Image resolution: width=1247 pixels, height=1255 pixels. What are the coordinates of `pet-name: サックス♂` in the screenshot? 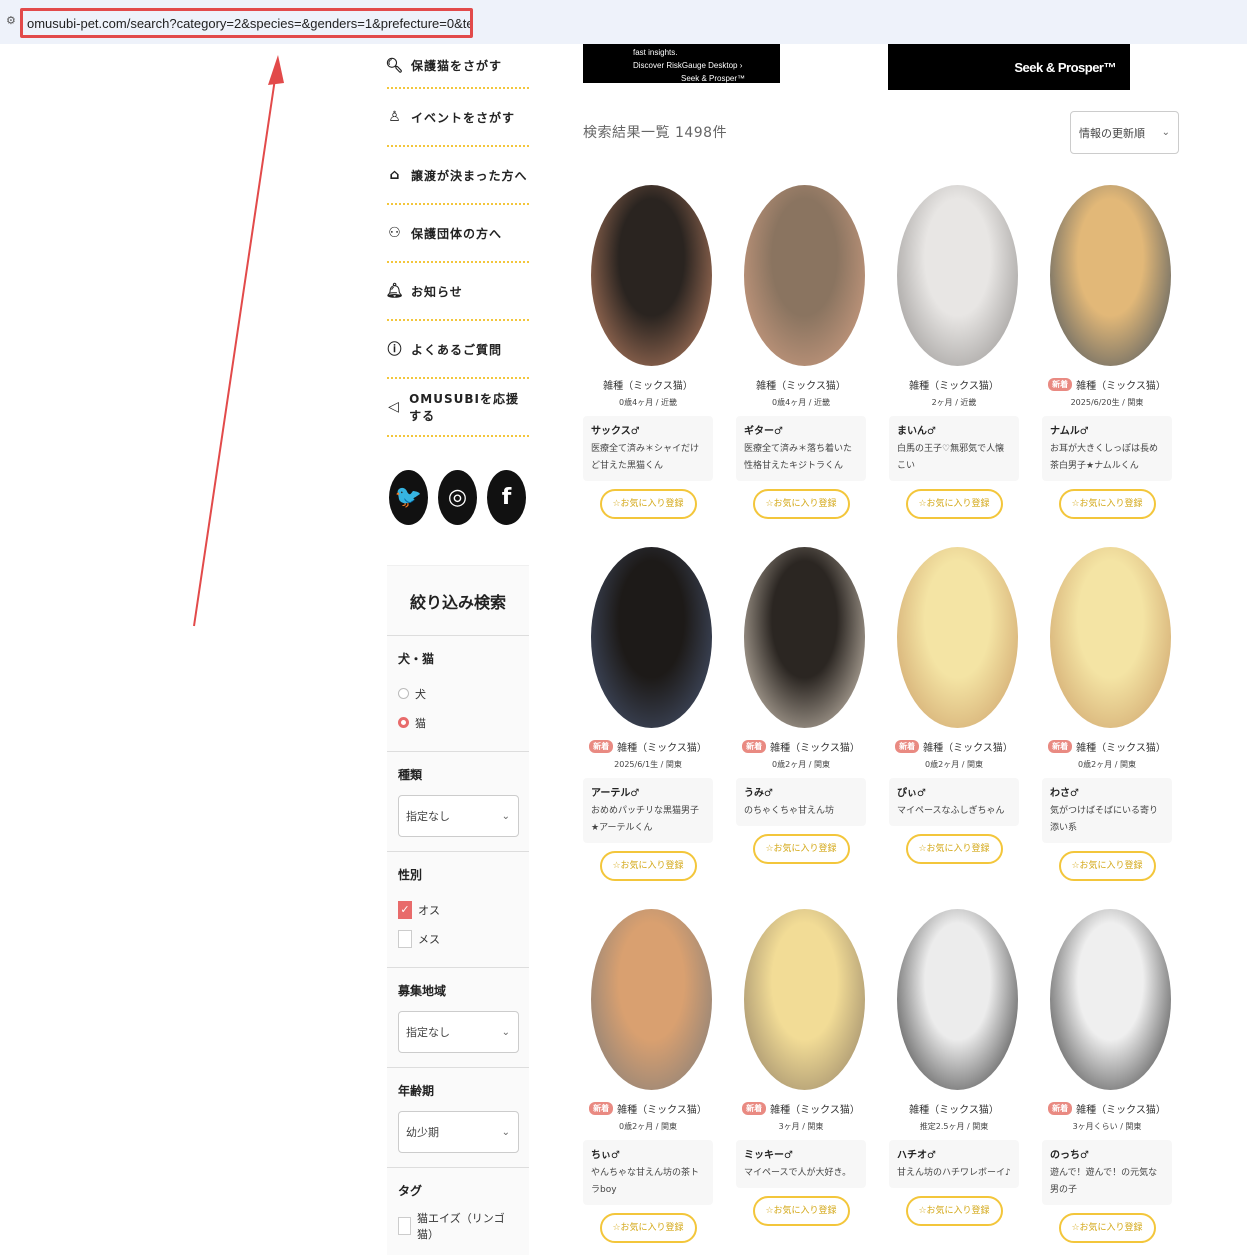 It's located at (615, 431).